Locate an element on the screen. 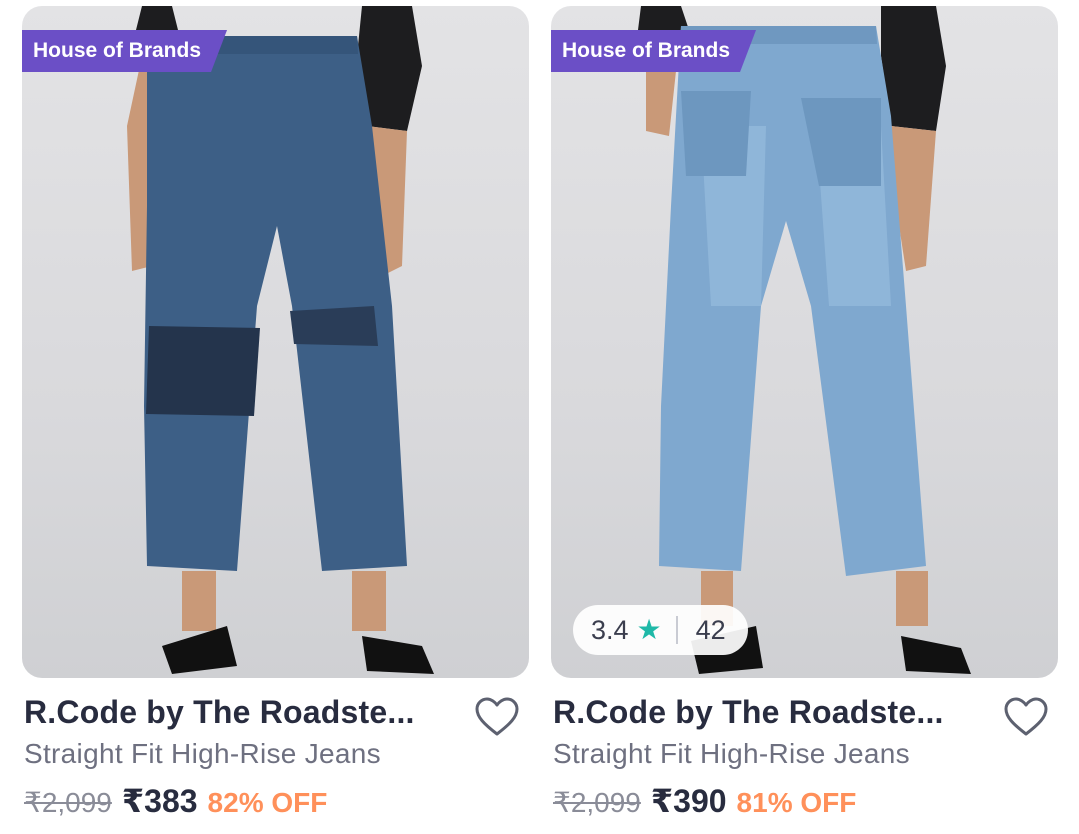 The image size is (1079, 834). rating-divider is located at coordinates (676, 630).